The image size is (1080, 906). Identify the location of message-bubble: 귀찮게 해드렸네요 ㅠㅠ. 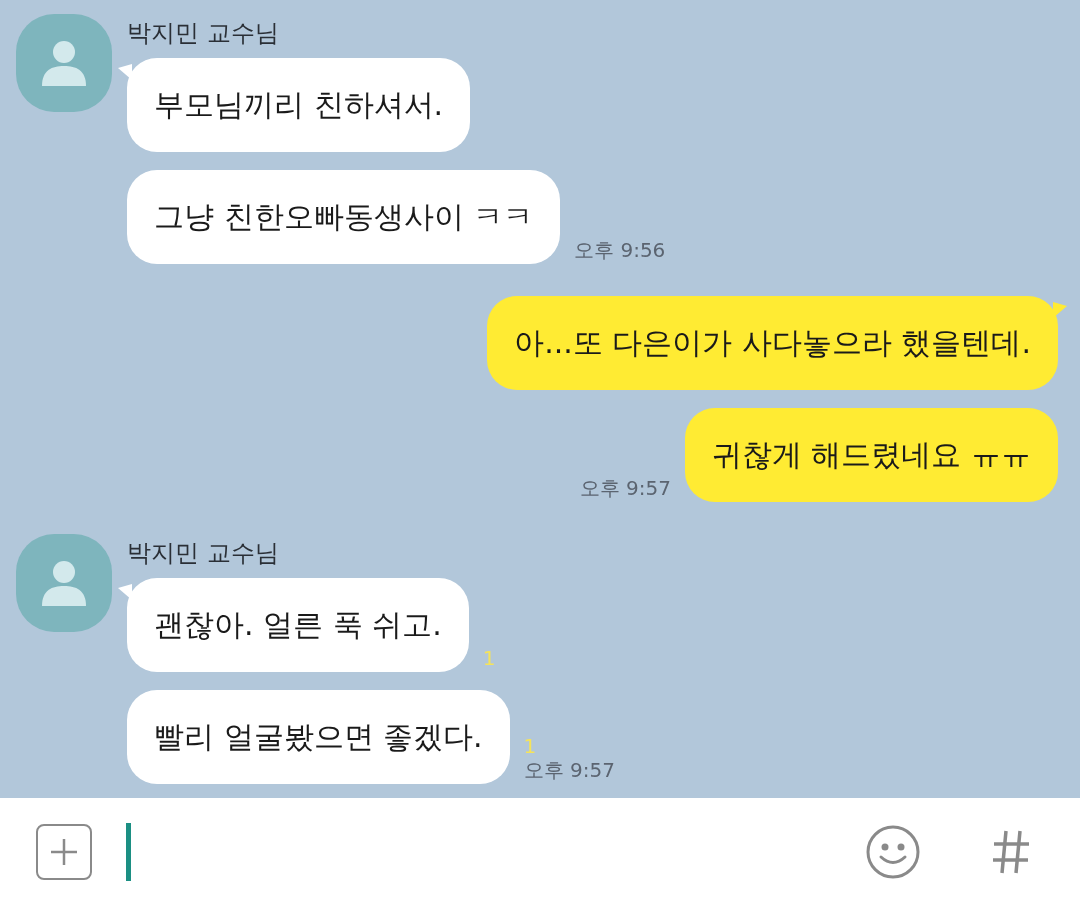
(871, 455).